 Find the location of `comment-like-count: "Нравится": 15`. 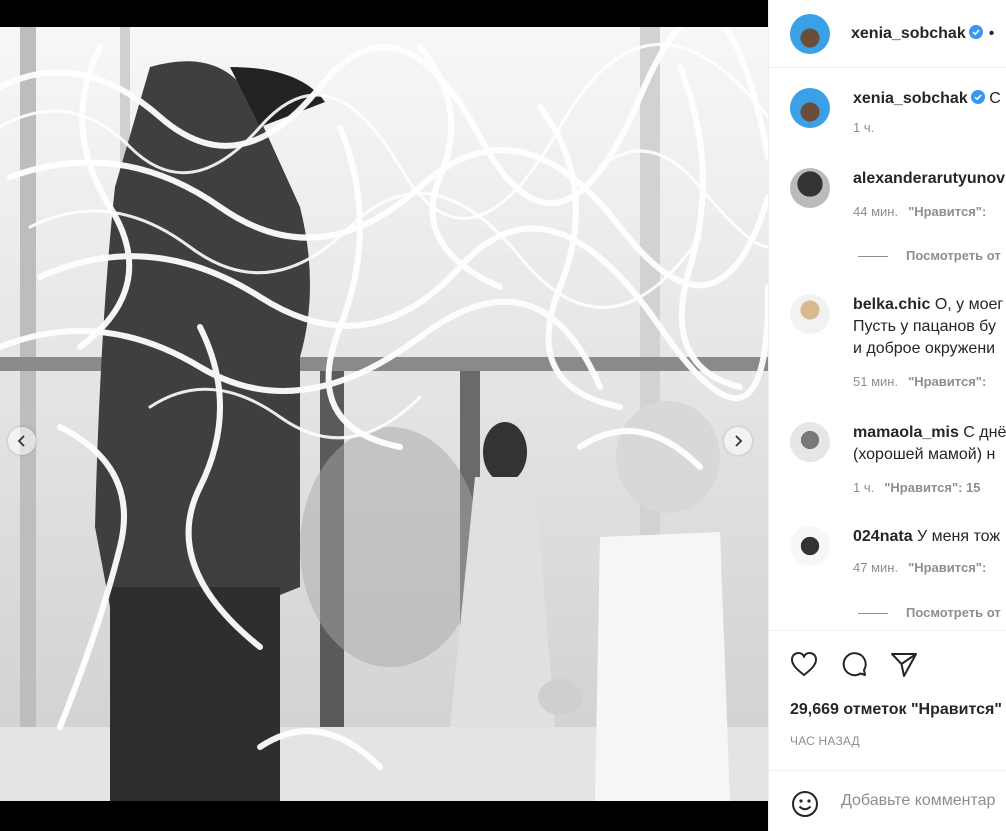

comment-like-count: "Нравится": 15 is located at coordinates (932, 487).